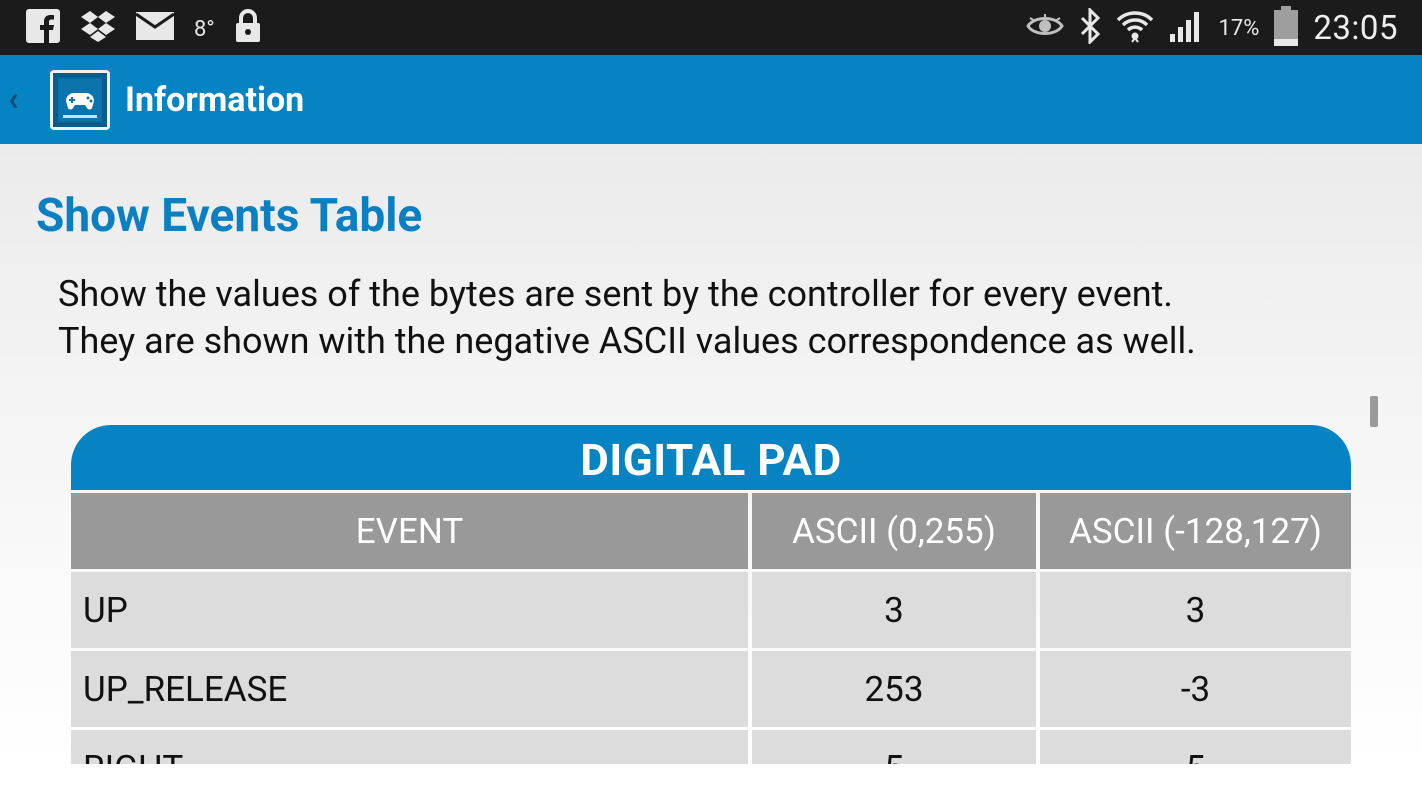 The height and width of the screenshot is (800, 1422). Describe the element at coordinates (98, 28) in the screenshot. I see `dropbox-icon` at that location.